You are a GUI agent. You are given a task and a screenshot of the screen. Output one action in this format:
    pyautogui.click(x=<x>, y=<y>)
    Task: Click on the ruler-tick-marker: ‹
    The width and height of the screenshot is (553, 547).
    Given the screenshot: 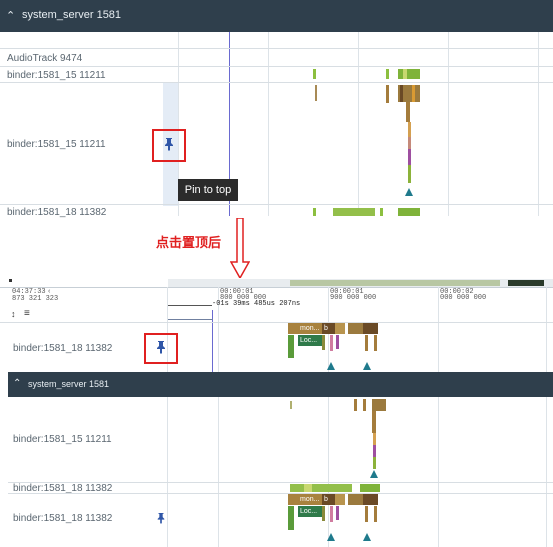 What is the action you would take?
    pyautogui.click(x=49, y=291)
    